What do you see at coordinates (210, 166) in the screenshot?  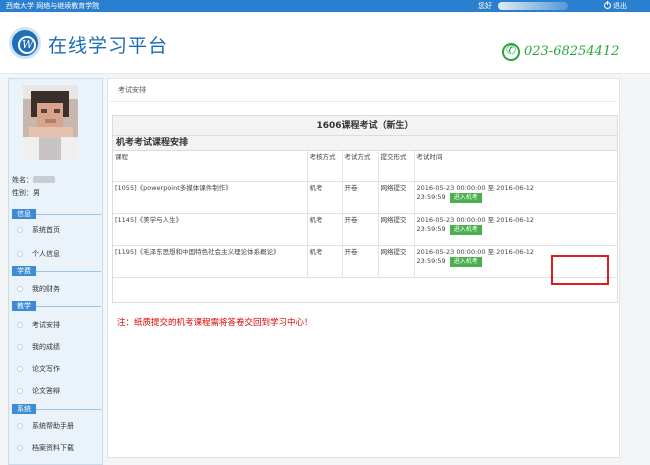 I see `col-course: 课程` at bounding box center [210, 166].